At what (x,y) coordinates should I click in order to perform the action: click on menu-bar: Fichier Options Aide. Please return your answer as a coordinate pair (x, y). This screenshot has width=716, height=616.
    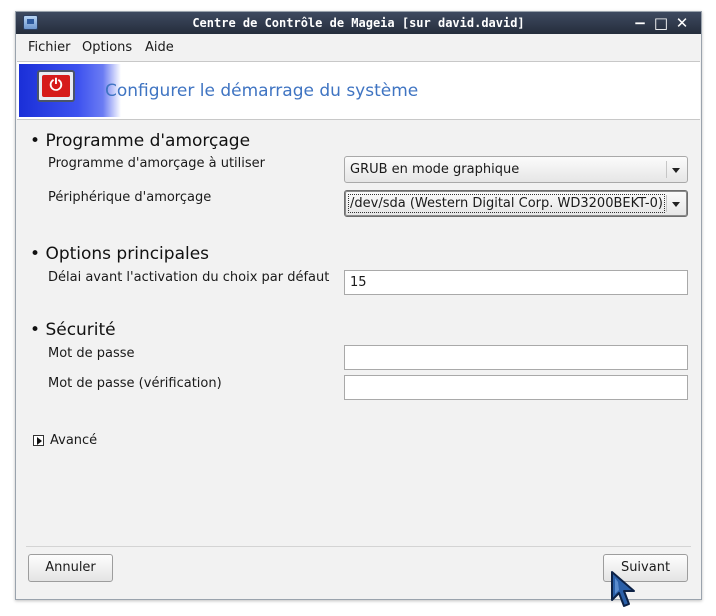
    Looking at the image, I should click on (358, 47).